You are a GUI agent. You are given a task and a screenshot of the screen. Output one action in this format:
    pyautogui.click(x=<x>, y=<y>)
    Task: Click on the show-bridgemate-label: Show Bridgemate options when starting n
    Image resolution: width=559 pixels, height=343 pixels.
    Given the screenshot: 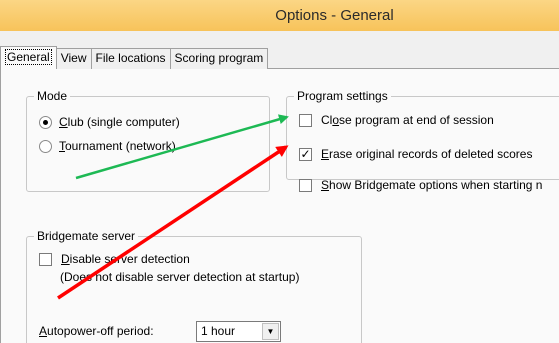 What is the action you would take?
    pyautogui.click(x=432, y=185)
    